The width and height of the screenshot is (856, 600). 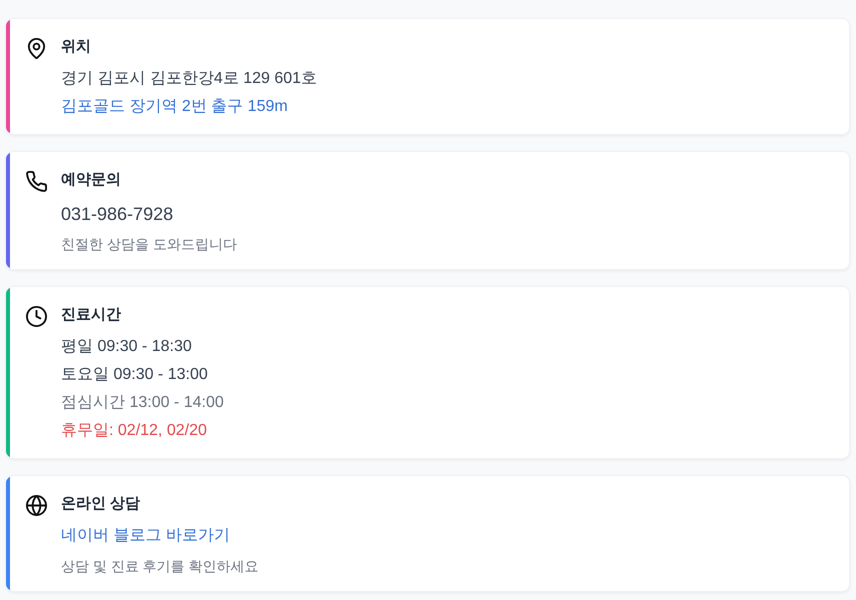 What do you see at coordinates (142, 403) in the screenshot?
I see `info-text: 점심시간 13:00 - 14:00` at bounding box center [142, 403].